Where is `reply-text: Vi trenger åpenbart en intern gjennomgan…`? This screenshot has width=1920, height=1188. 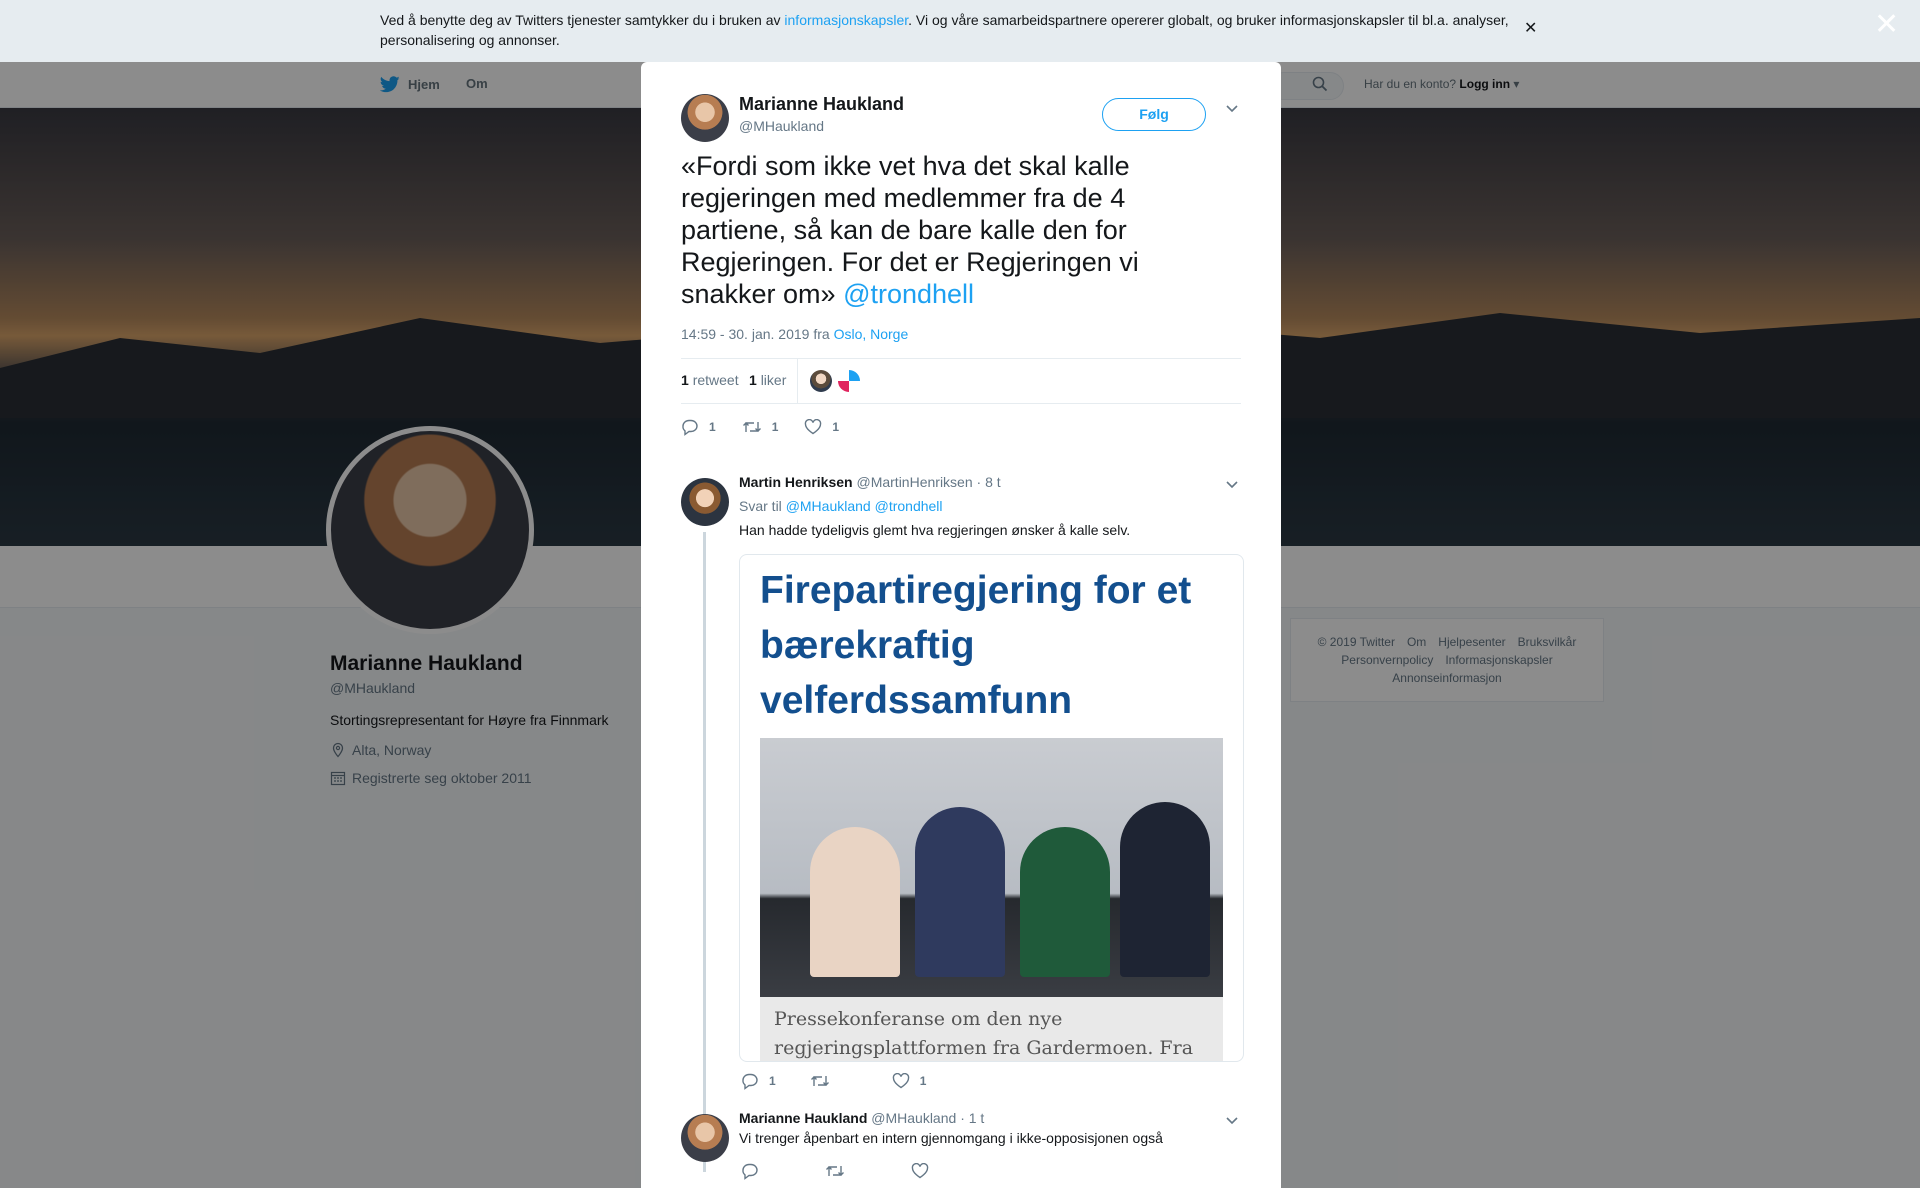
reply-text: Vi trenger åpenbart en intern gjennomgan… is located at coordinates (951, 1138).